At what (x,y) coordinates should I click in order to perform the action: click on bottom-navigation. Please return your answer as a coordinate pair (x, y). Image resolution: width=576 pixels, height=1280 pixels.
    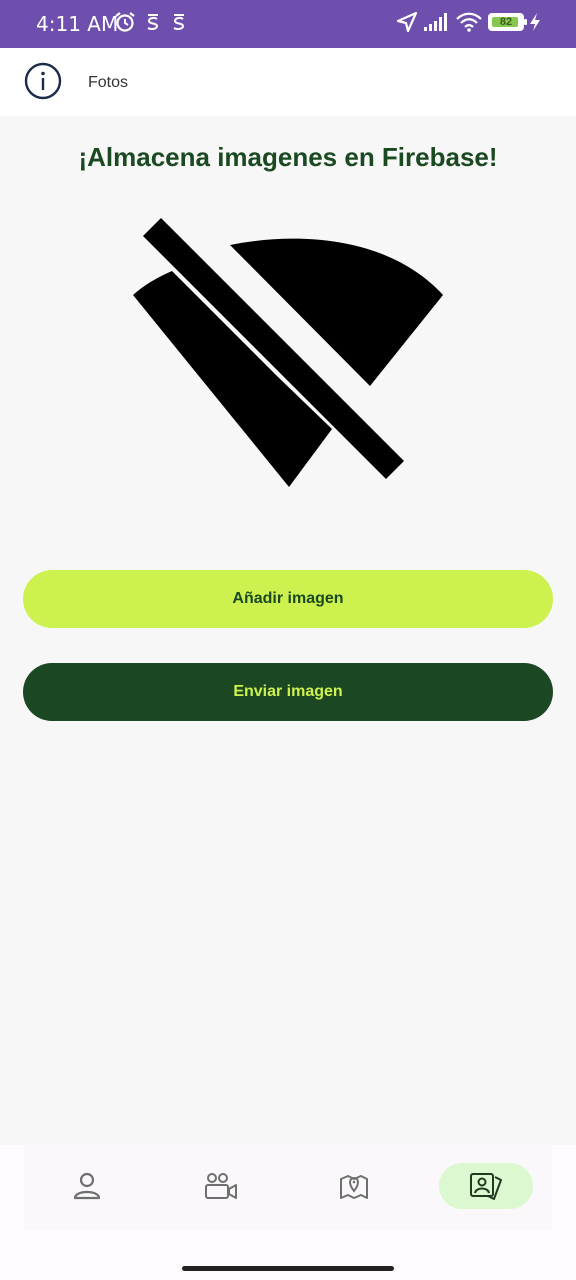
    Looking at the image, I should click on (288, 1212).